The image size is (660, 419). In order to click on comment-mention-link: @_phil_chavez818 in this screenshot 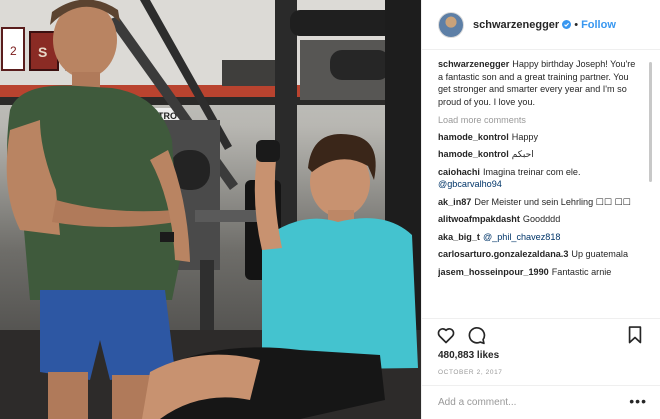, I will do `click(522, 237)`.